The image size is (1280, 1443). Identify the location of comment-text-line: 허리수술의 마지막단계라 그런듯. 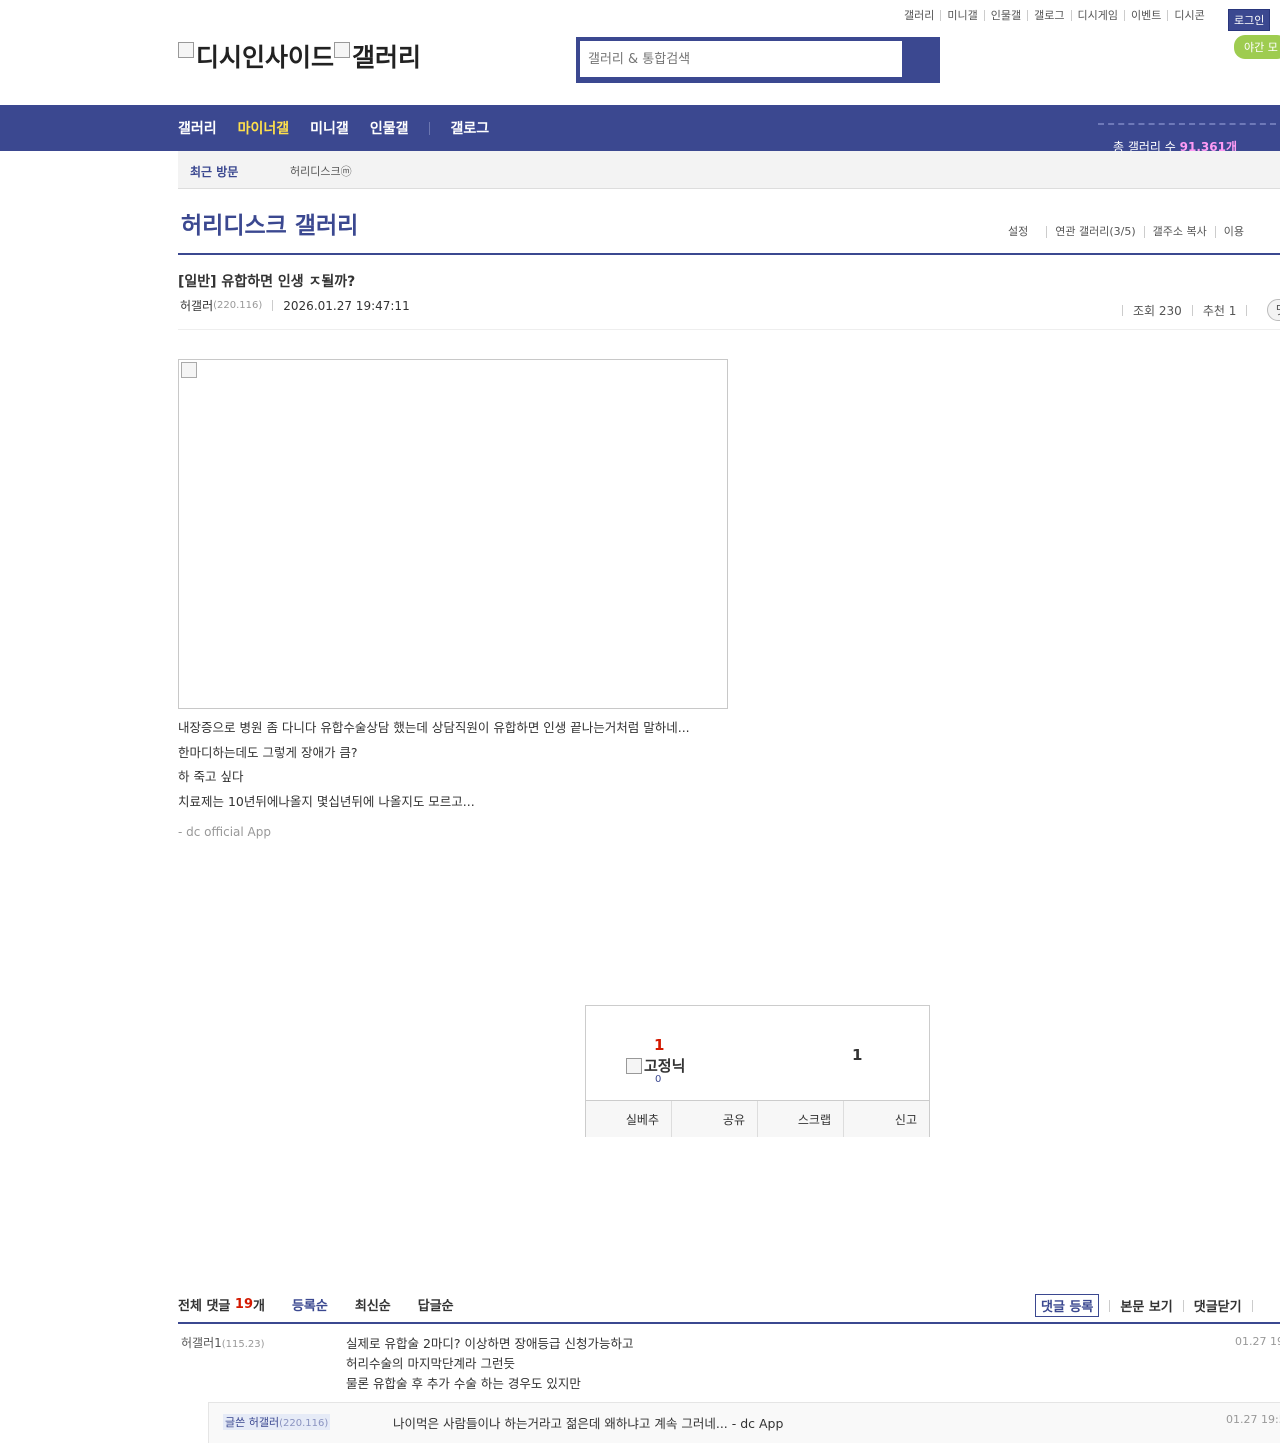
(430, 1363).